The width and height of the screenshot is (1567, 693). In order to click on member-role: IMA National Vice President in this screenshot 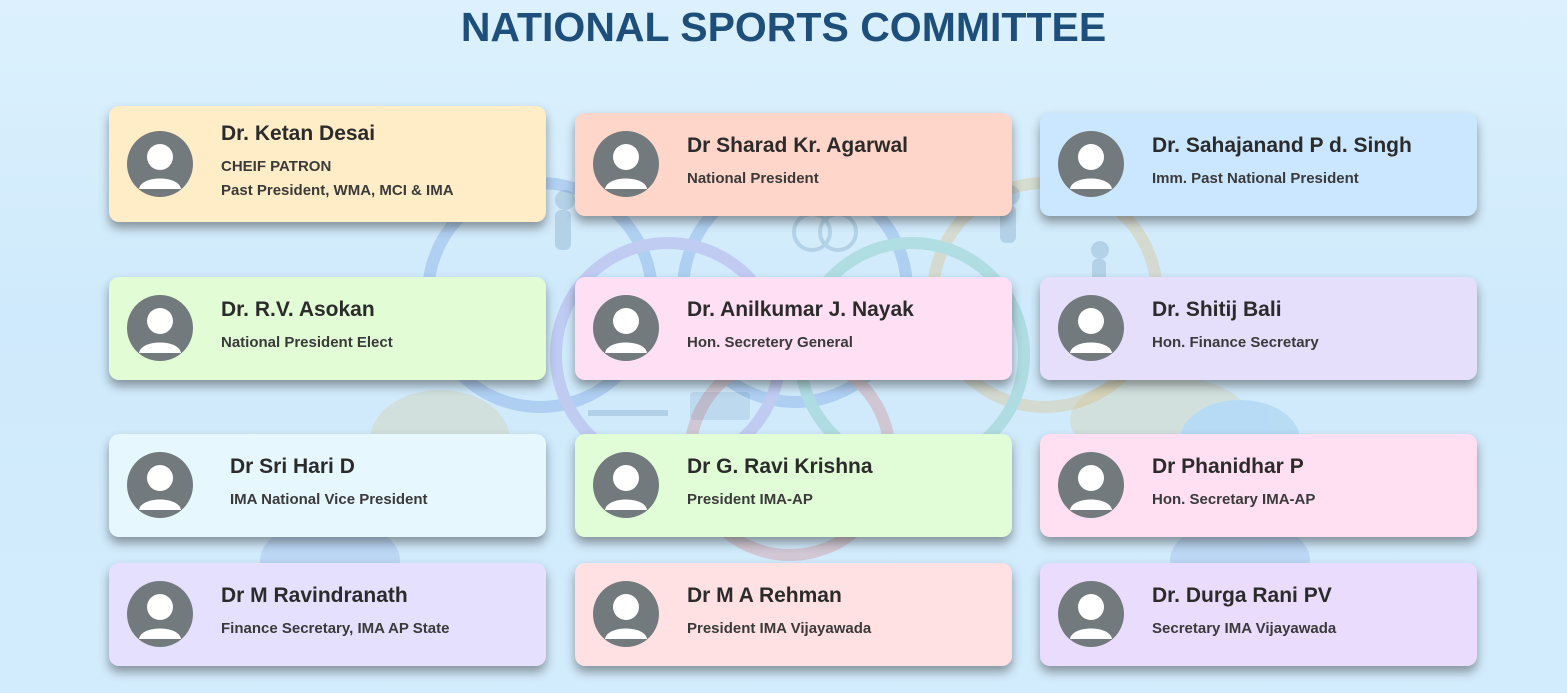, I will do `click(329, 499)`.